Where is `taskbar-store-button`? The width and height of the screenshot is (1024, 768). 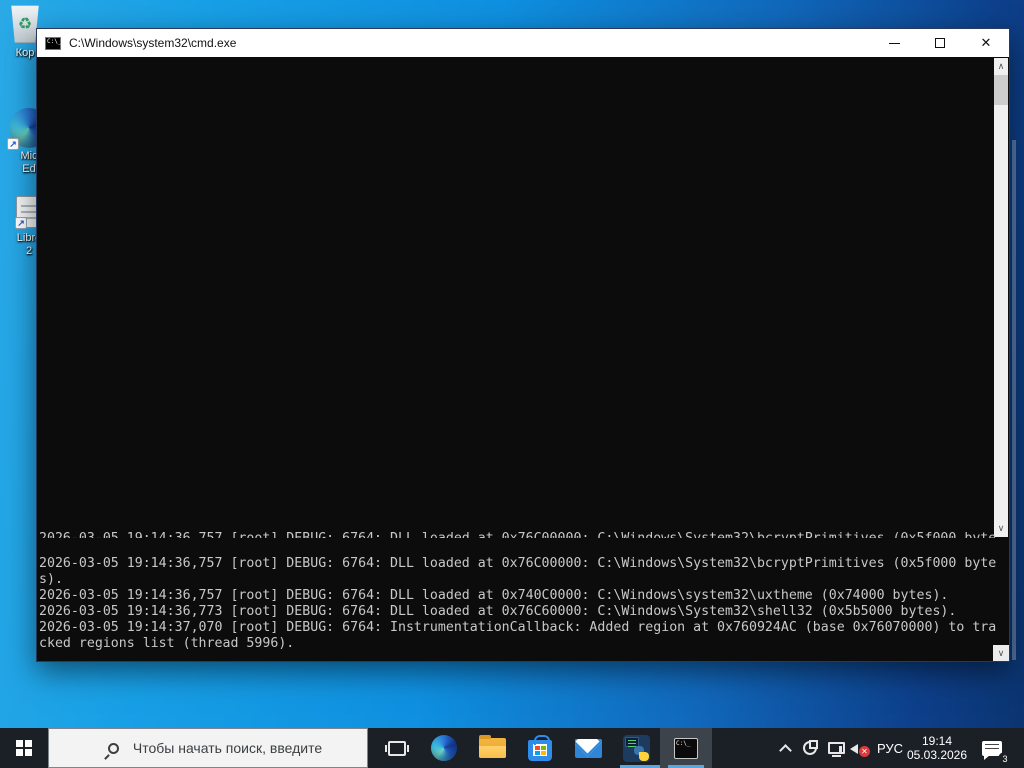 taskbar-store-button is located at coordinates (540, 748).